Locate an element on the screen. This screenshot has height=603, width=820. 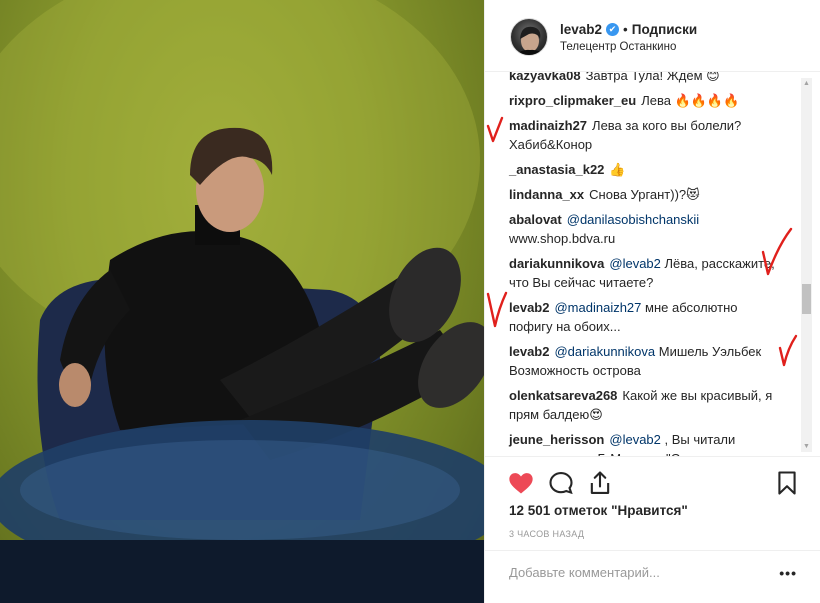
scroll-up-arrow-icon: ▲ is located at coordinates (806, 83).